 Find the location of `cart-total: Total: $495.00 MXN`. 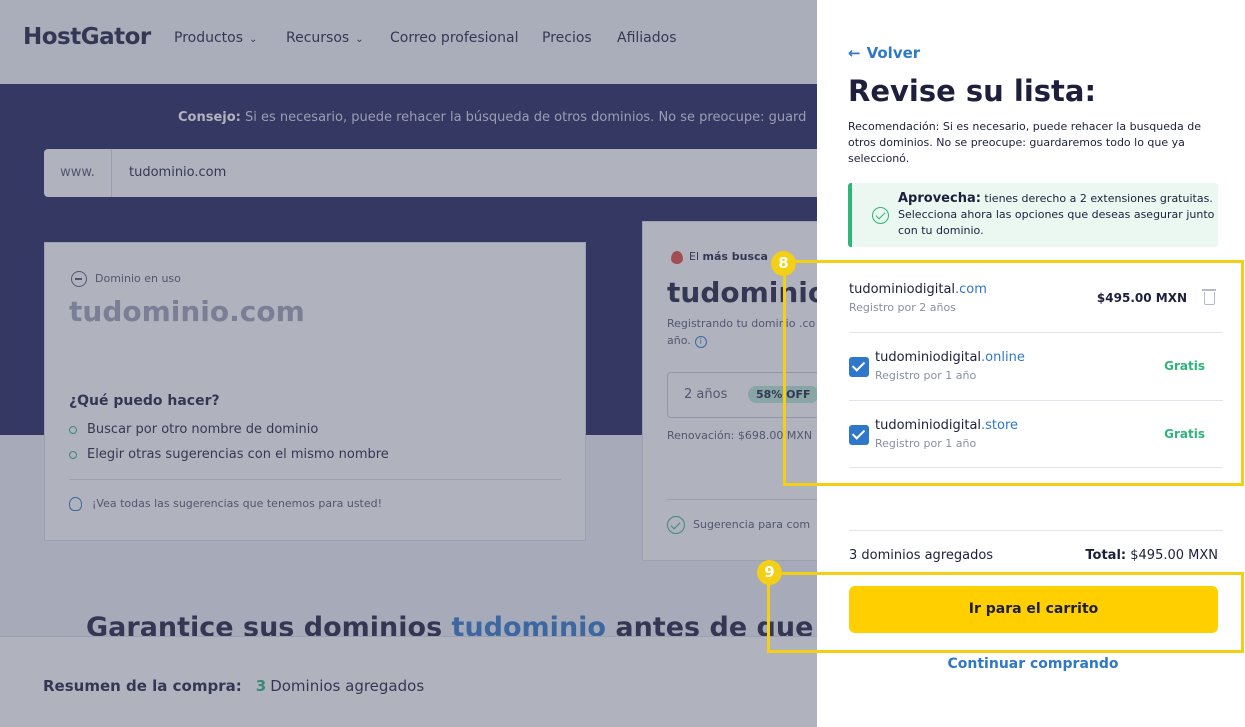

cart-total: Total: $495.00 MXN is located at coordinates (1151, 555).